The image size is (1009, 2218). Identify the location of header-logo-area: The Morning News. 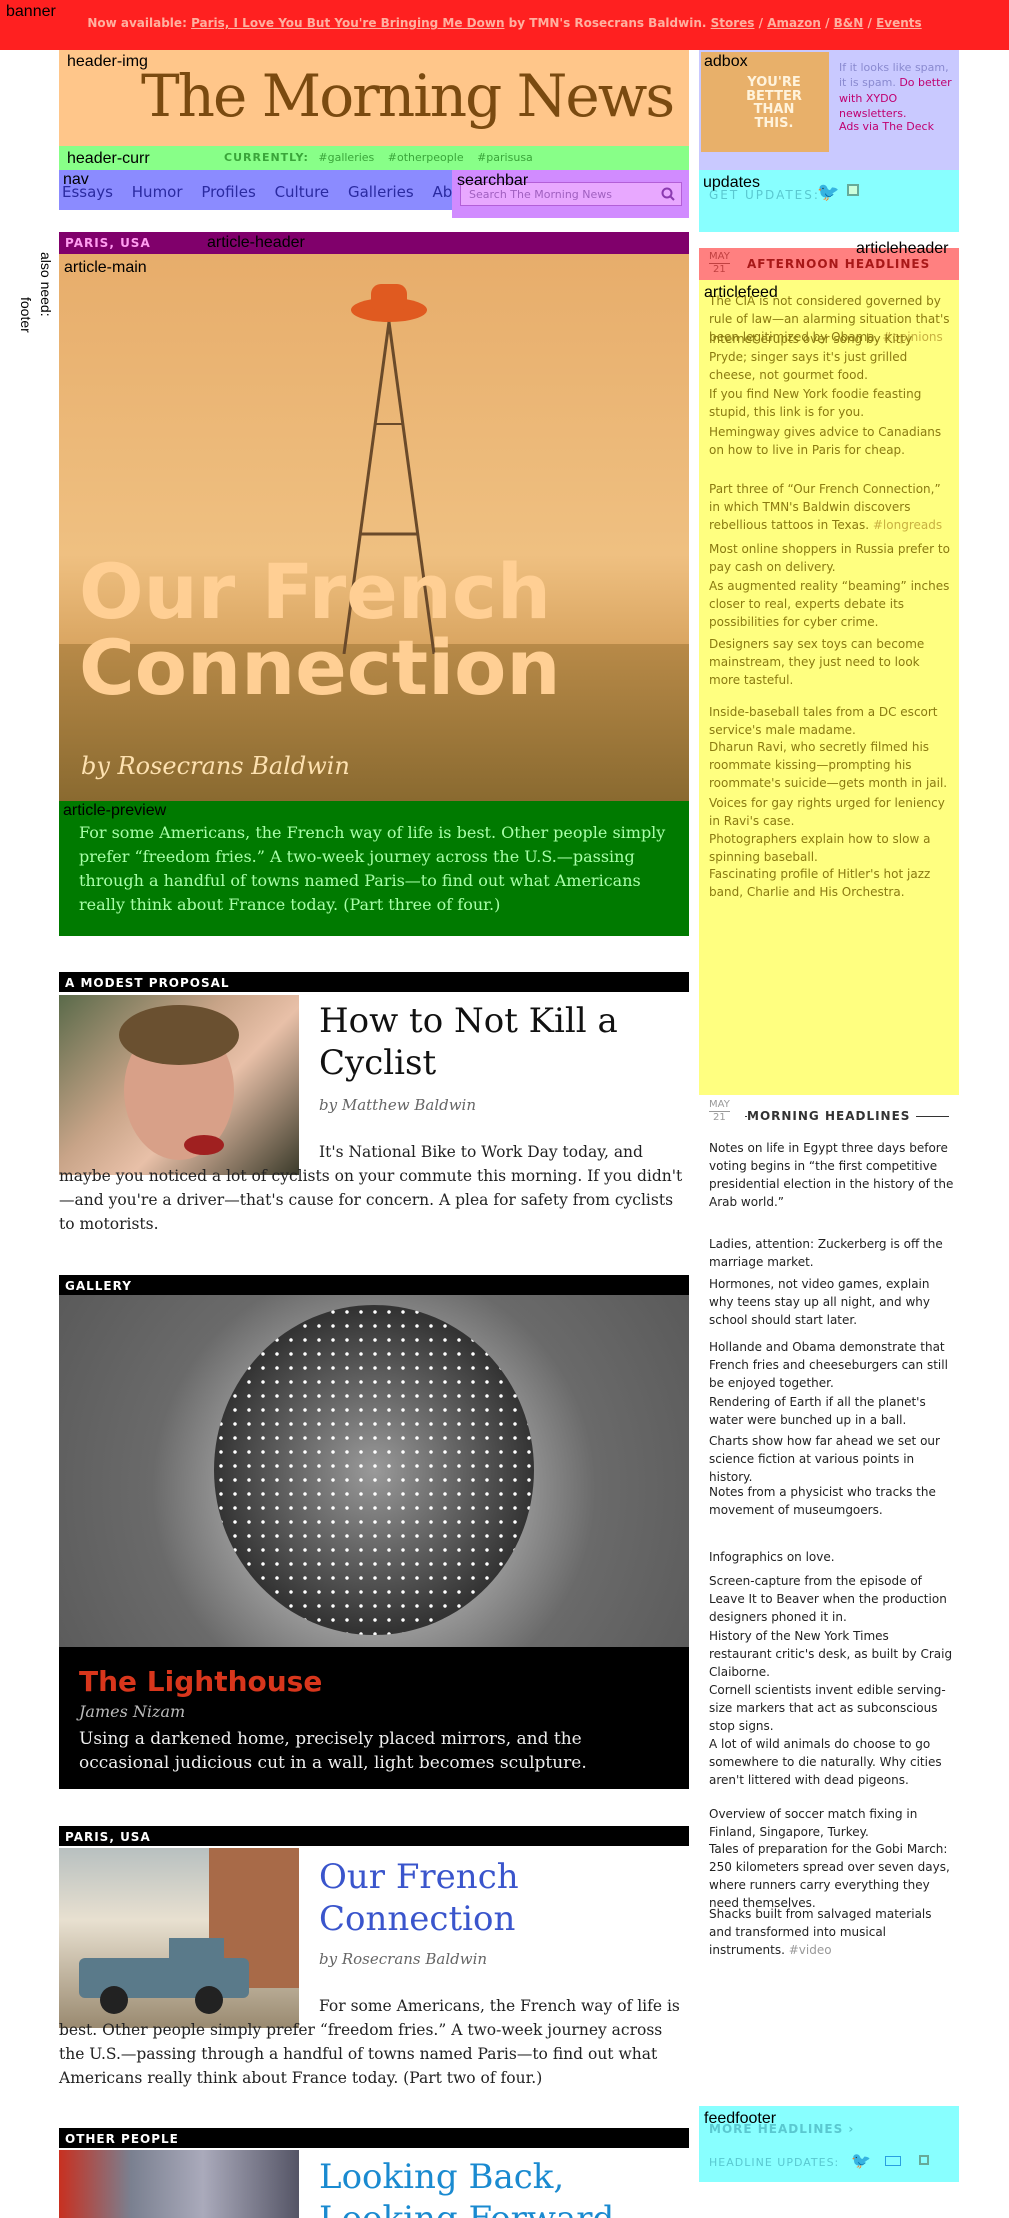
(374, 98).